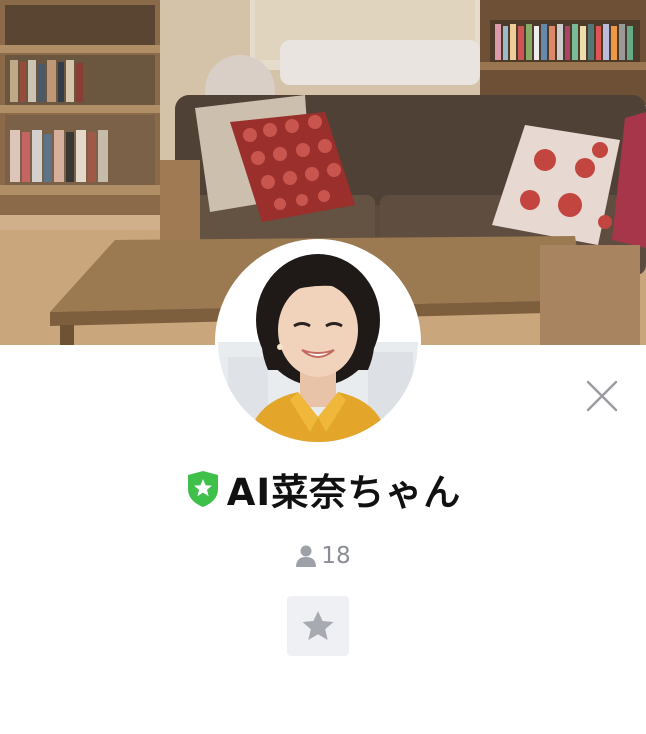 The image size is (646, 734). I want to click on friend-count: 18, so click(323, 556).